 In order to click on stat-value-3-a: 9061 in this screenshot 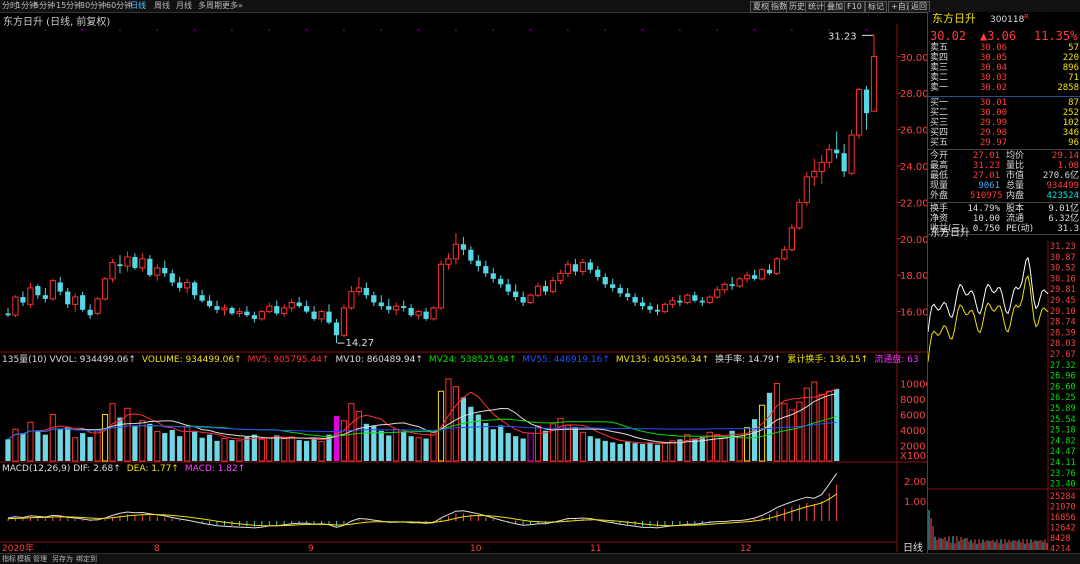, I will do `click(989, 186)`.